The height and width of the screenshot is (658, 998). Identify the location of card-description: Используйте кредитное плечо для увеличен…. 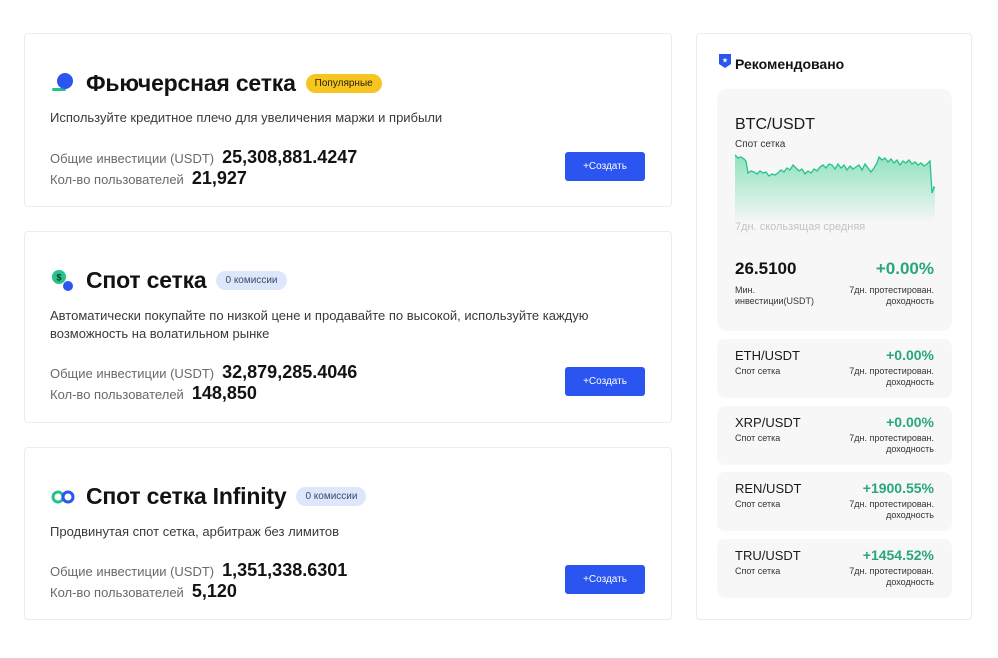
(246, 117).